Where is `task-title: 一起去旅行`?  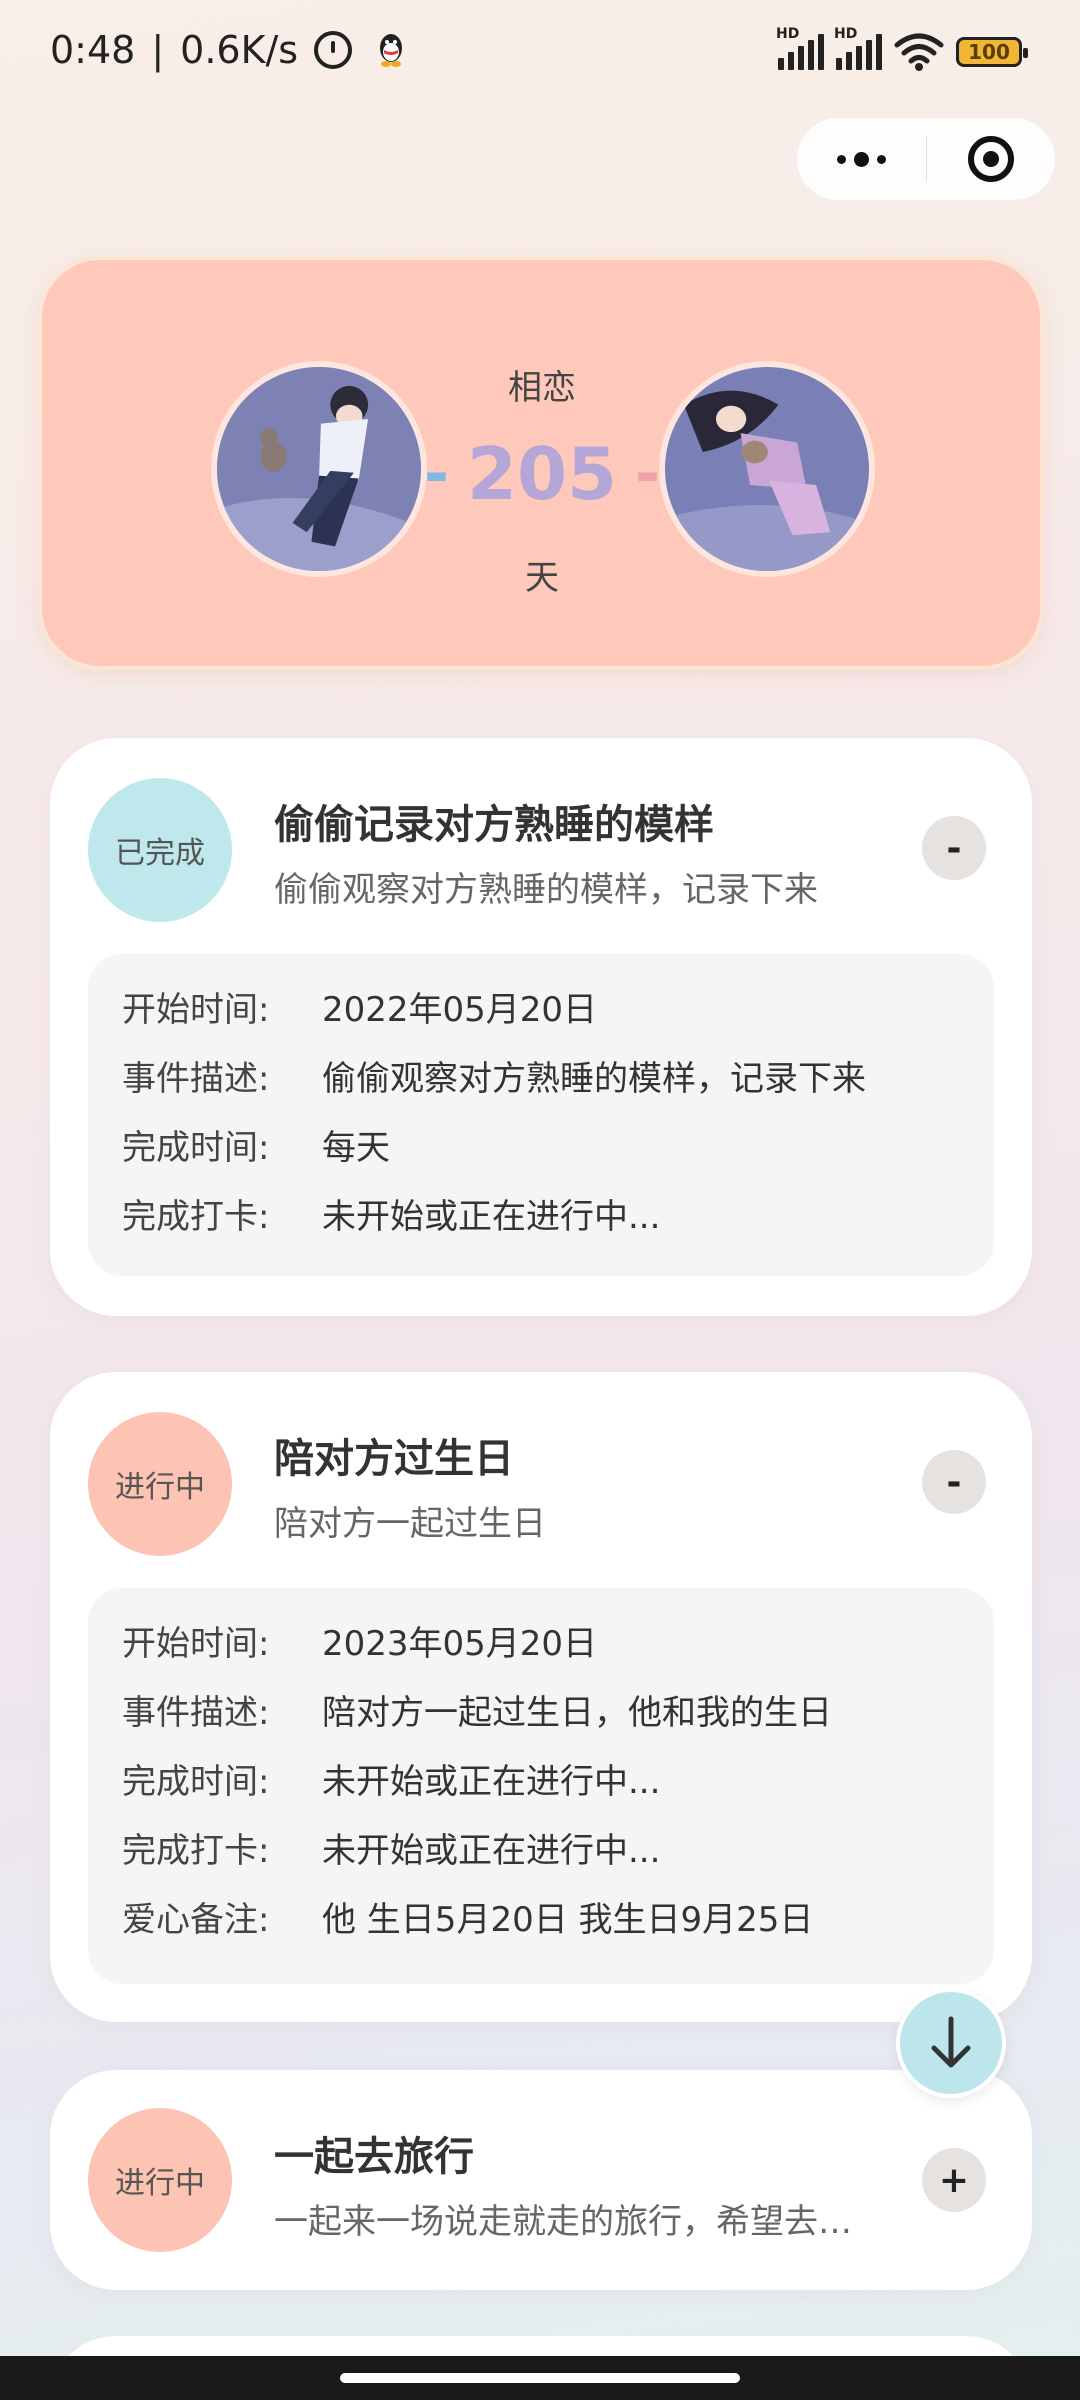 task-title: 一起去旅行 is located at coordinates (374, 2157).